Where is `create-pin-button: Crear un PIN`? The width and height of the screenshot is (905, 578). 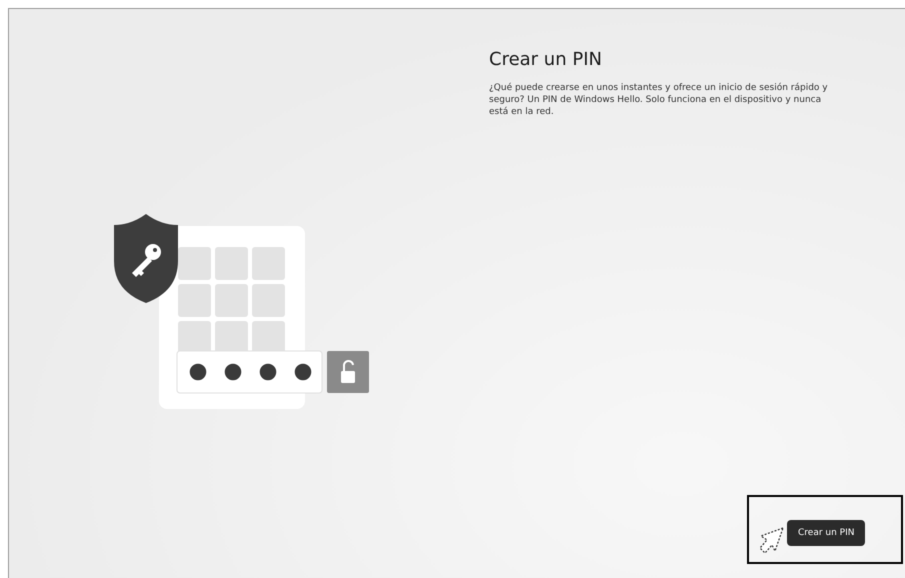 create-pin-button: Crear un PIN is located at coordinates (826, 533).